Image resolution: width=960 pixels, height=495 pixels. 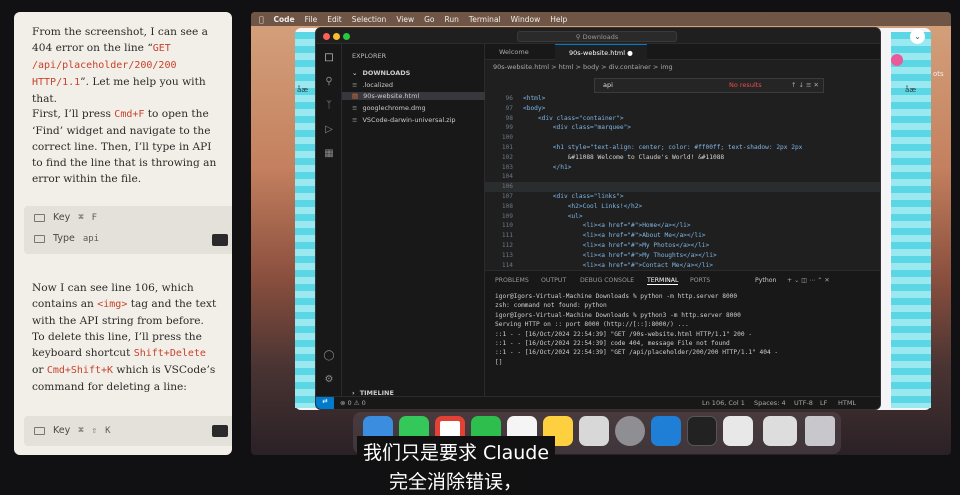 I want to click on menu-selection: Selection, so click(x=369, y=19).